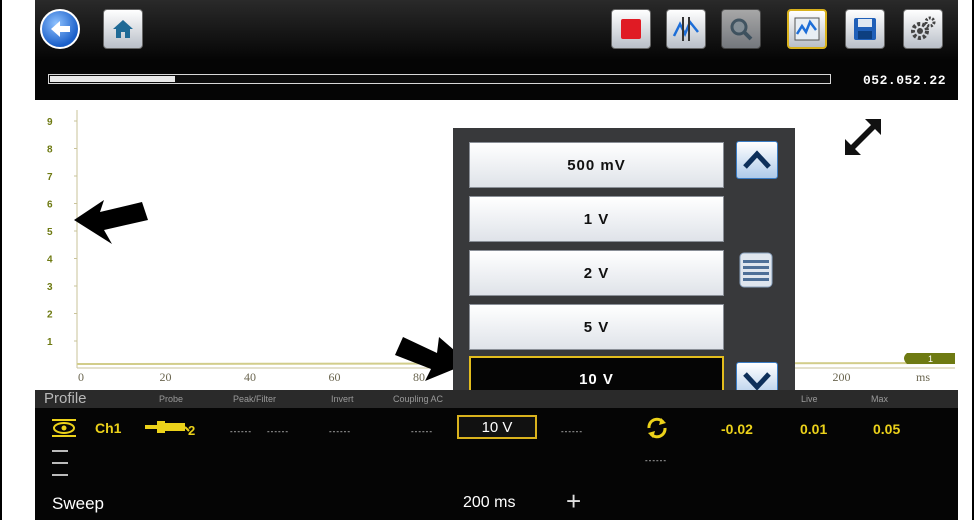 The width and height of the screenshot is (974, 520). I want to click on scroll-grip-icon, so click(756, 270).